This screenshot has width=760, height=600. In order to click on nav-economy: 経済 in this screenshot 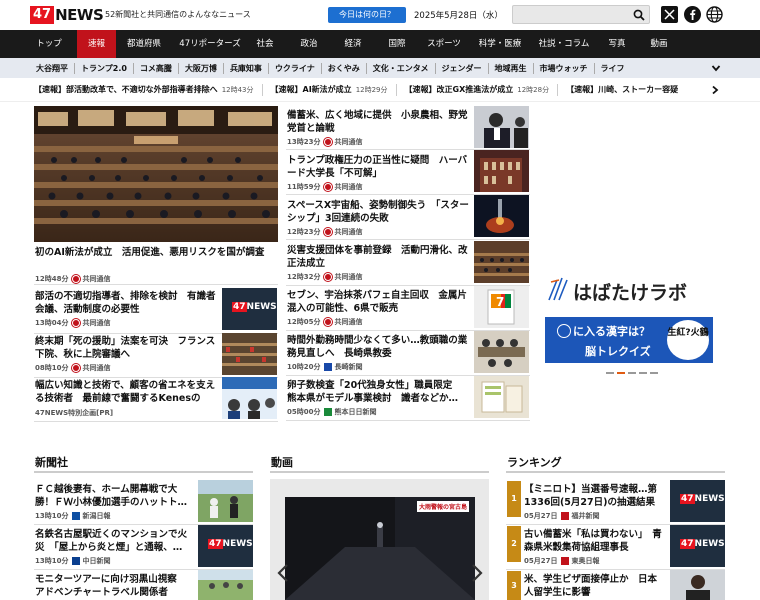, I will do `click(353, 44)`.